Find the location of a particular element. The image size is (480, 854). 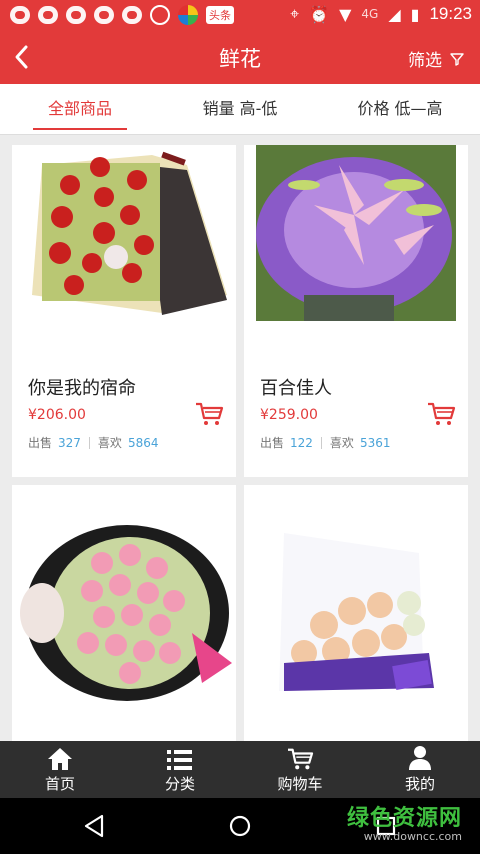

tab-sales-desc: 销量 高-低 is located at coordinates (240, 109).